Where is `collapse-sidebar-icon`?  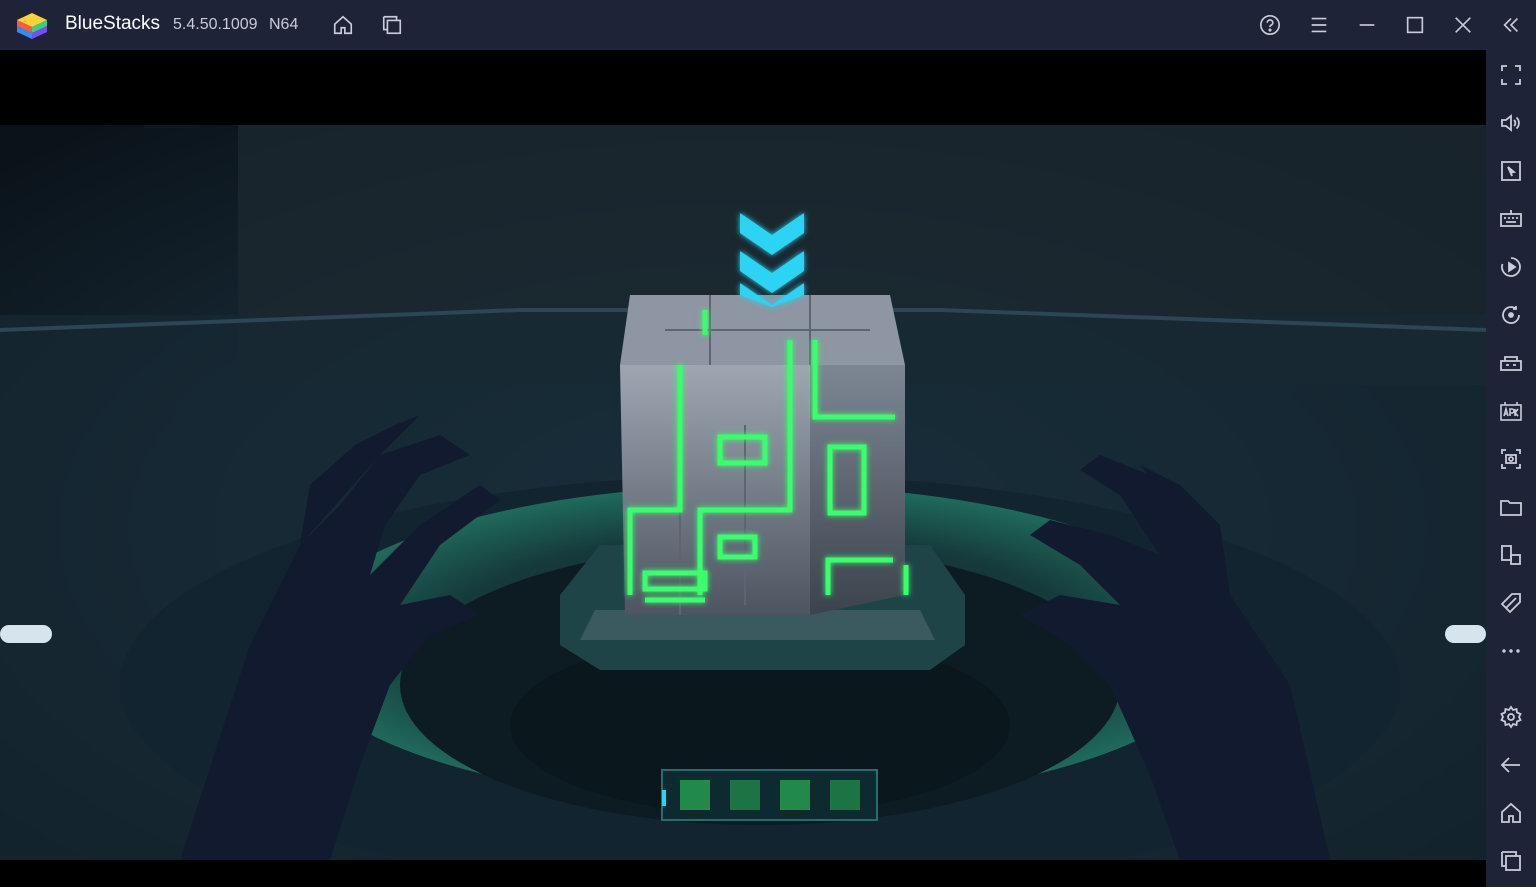
collapse-sidebar-icon is located at coordinates (1511, 25).